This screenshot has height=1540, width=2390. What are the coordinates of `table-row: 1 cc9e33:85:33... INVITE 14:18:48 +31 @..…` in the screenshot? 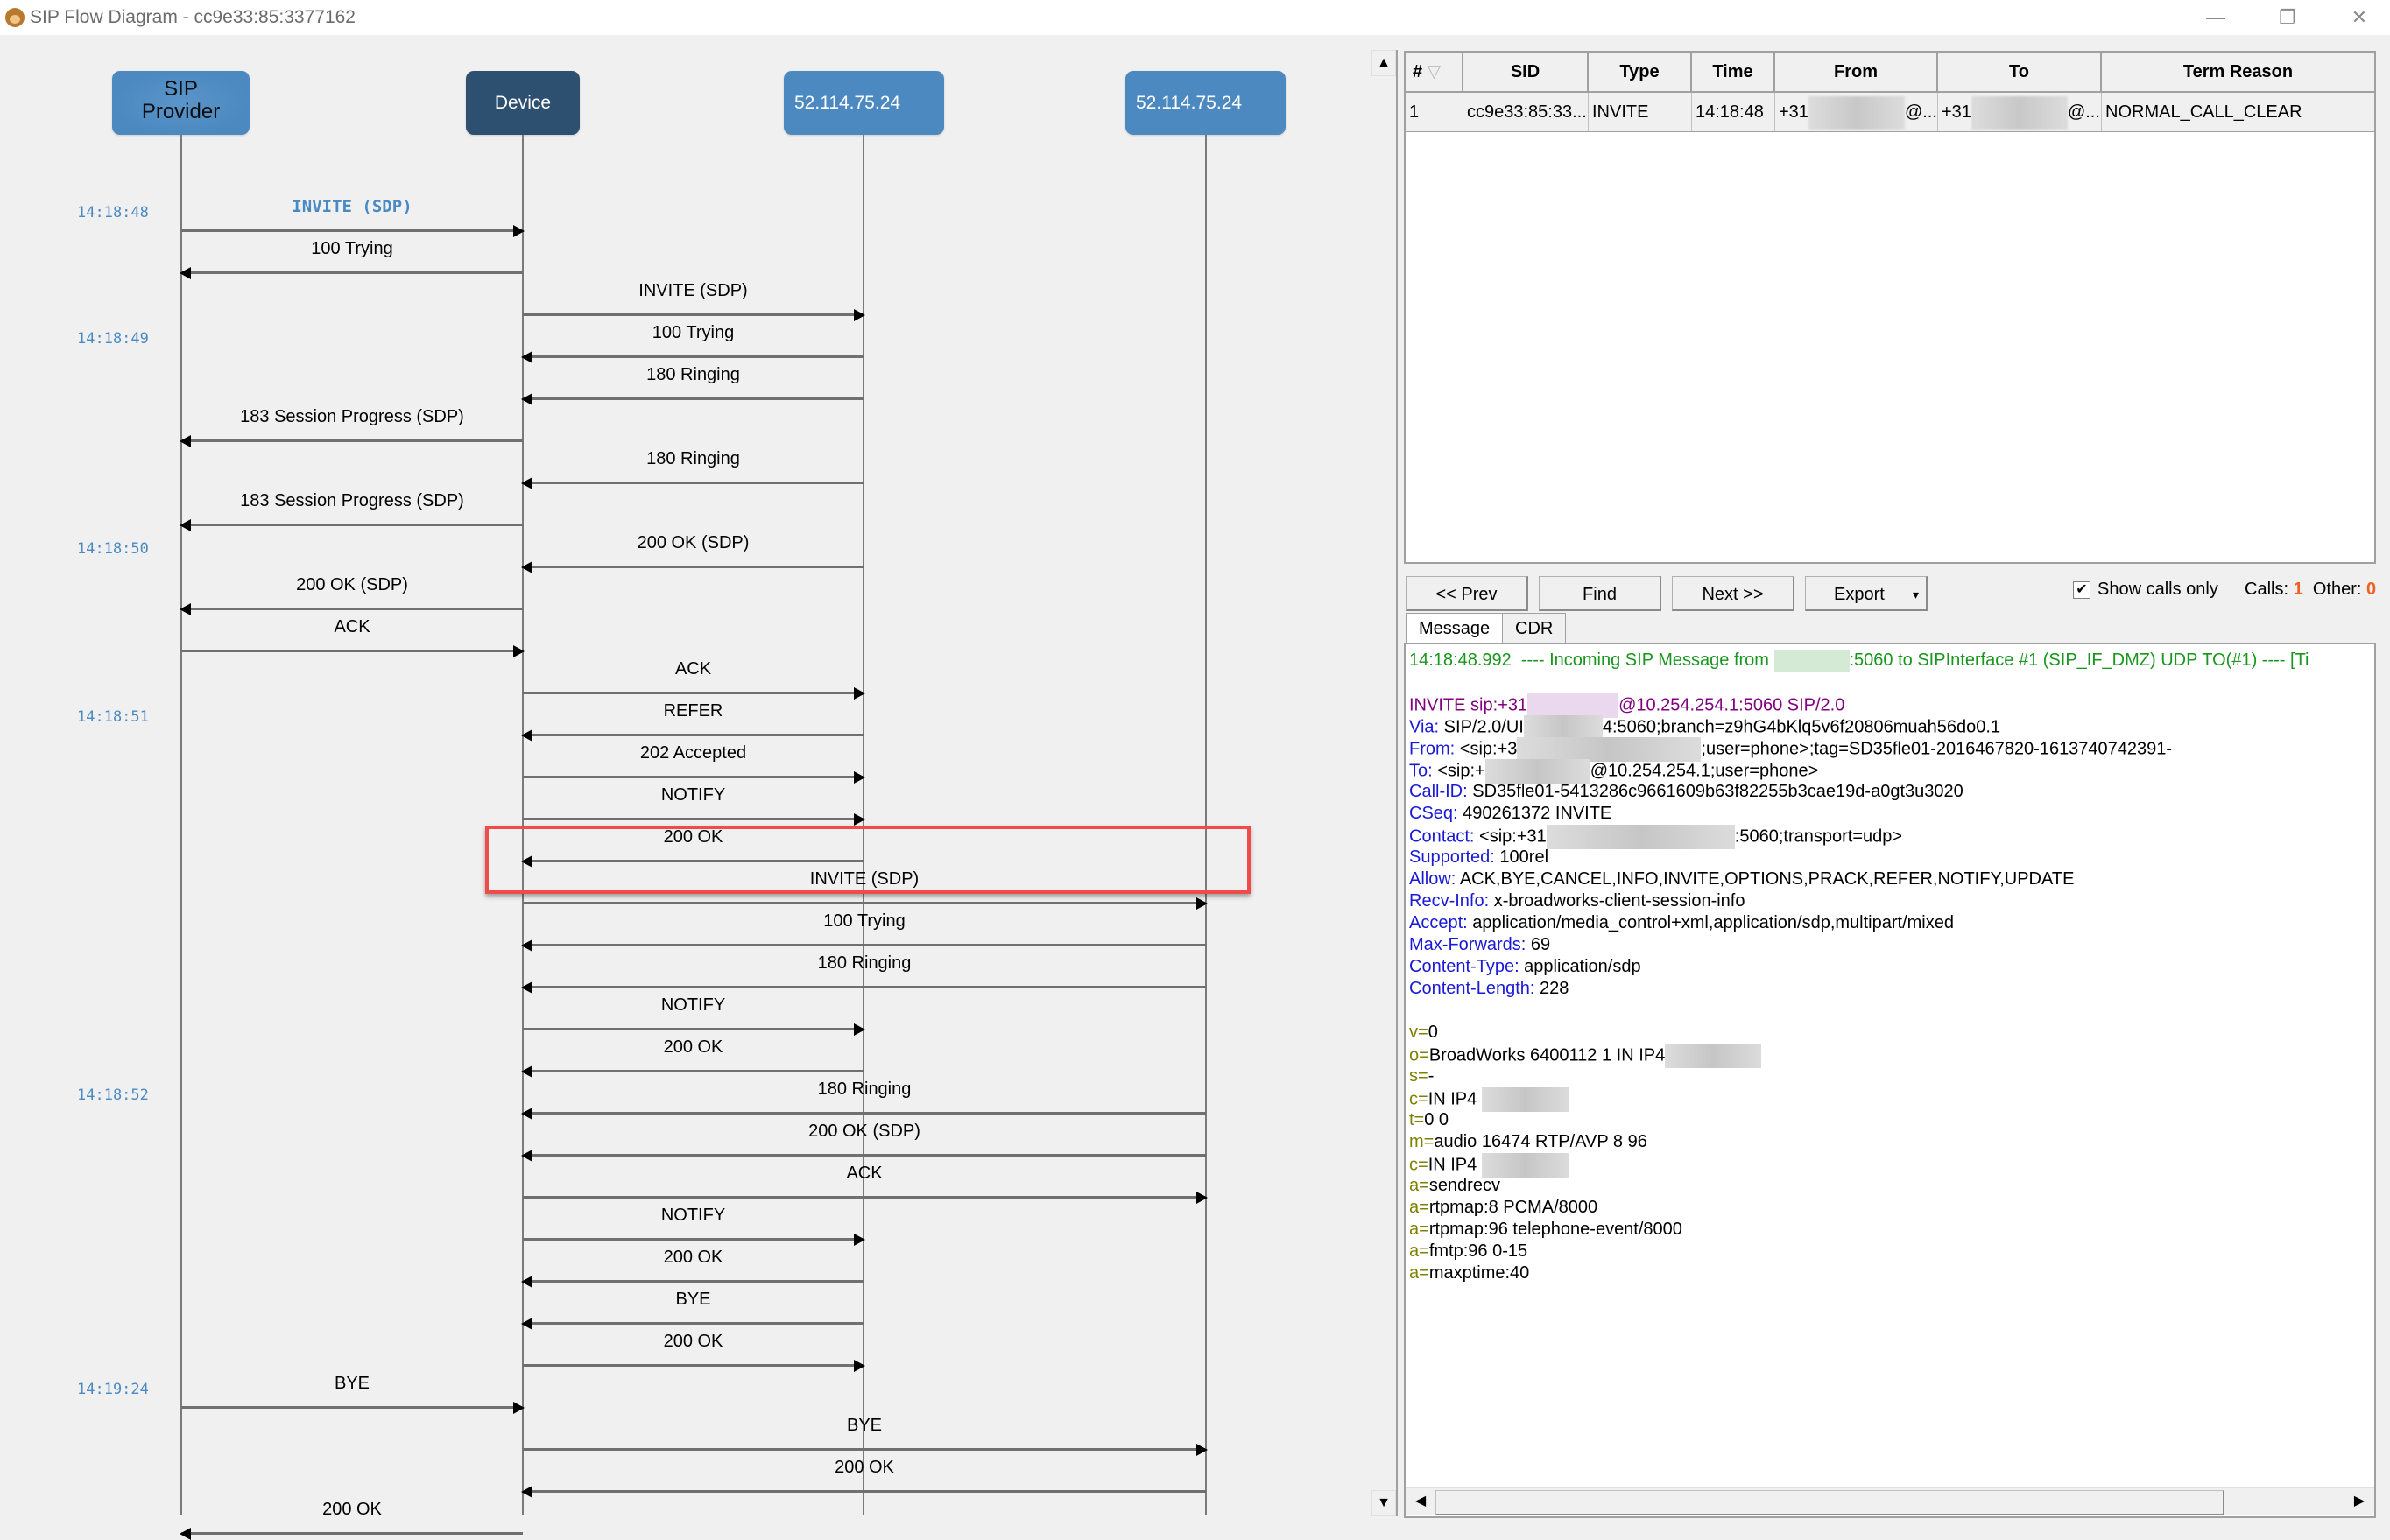 It's located at (1890, 113).